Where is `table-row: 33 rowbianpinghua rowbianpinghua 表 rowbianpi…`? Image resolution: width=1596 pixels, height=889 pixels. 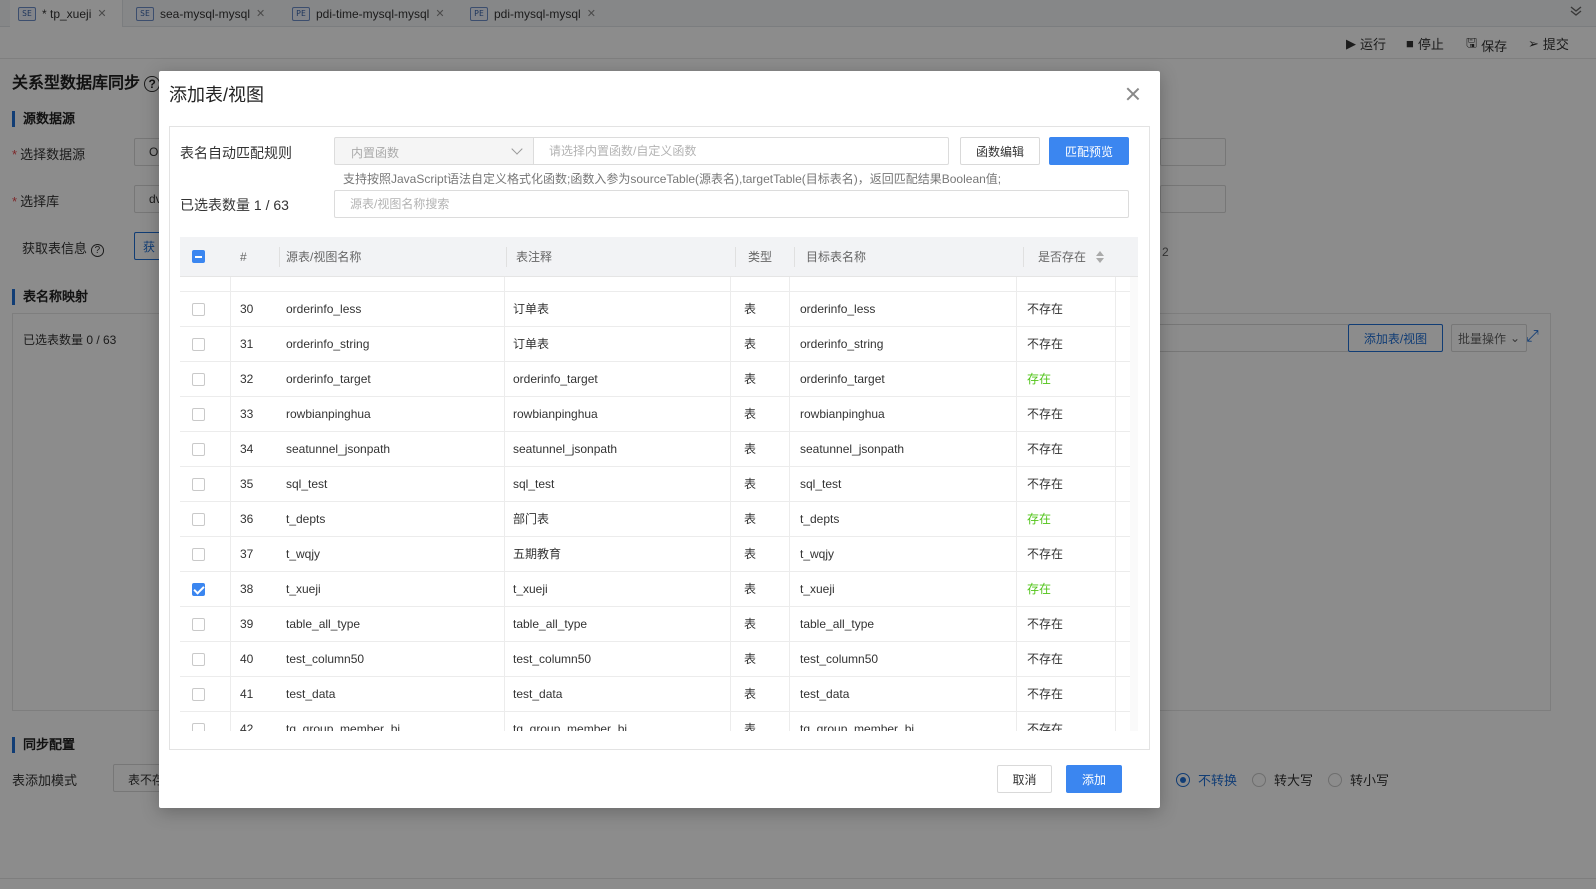 table-row: 33 rowbianpinghua rowbianpinghua 表 rowbianpi… is located at coordinates (659, 414).